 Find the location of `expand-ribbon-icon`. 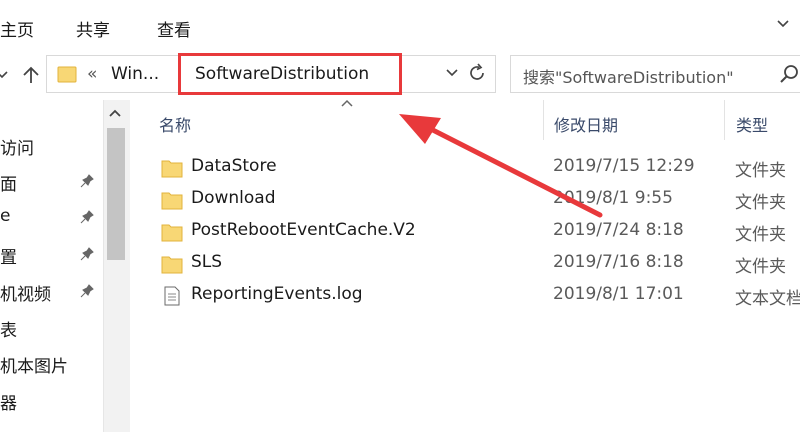

expand-ribbon-icon is located at coordinates (783, 23).